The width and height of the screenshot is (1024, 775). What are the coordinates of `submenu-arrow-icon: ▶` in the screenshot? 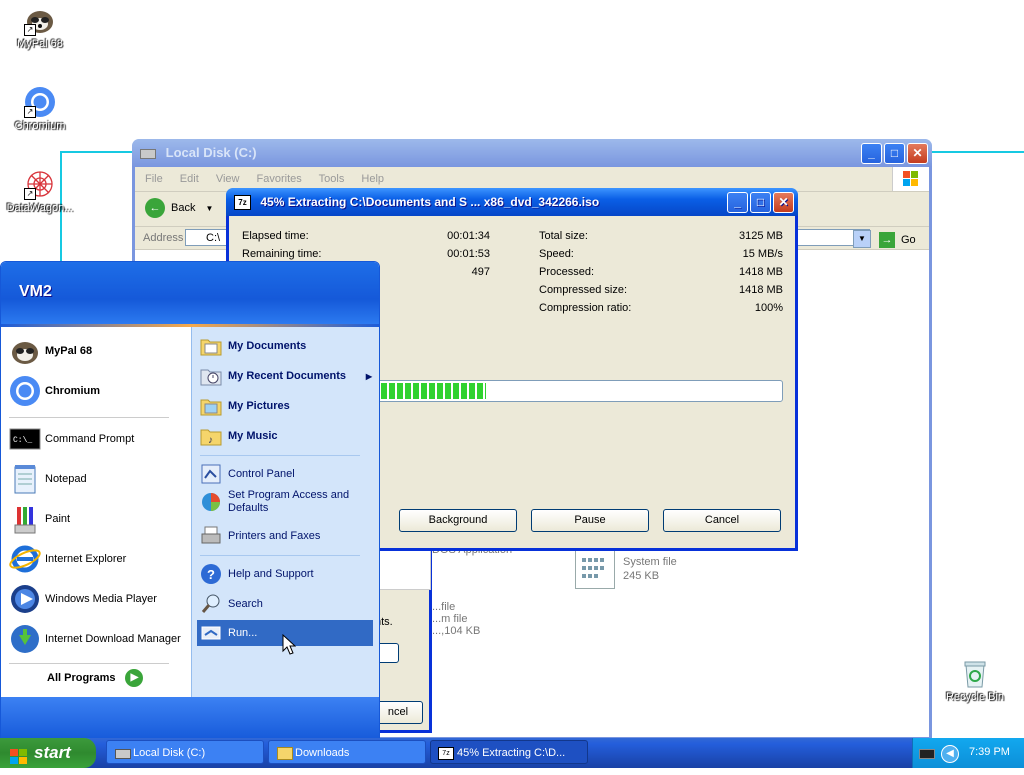 It's located at (368, 376).